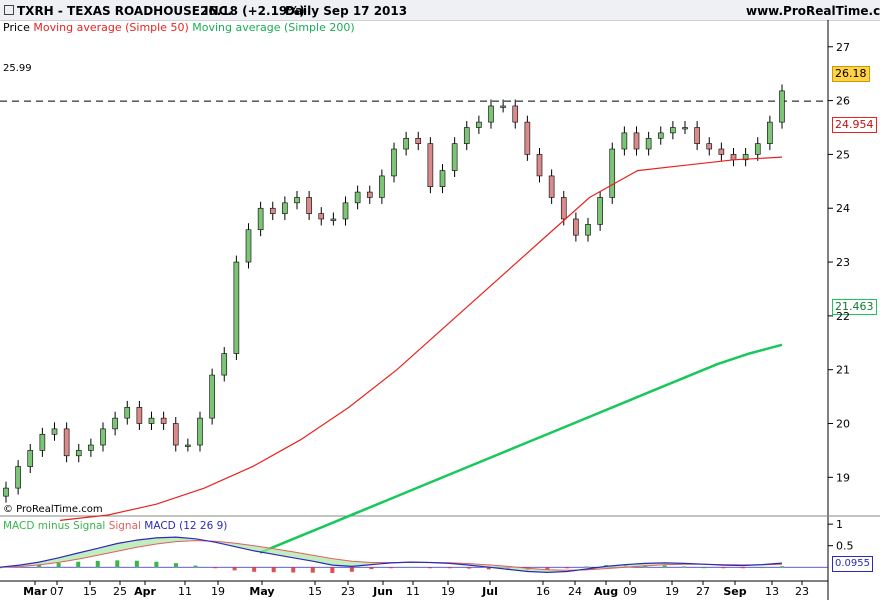 Image resolution: width=880 pixels, height=600 pixels. I want to click on macd-tick-label: 1, so click(839, 524).